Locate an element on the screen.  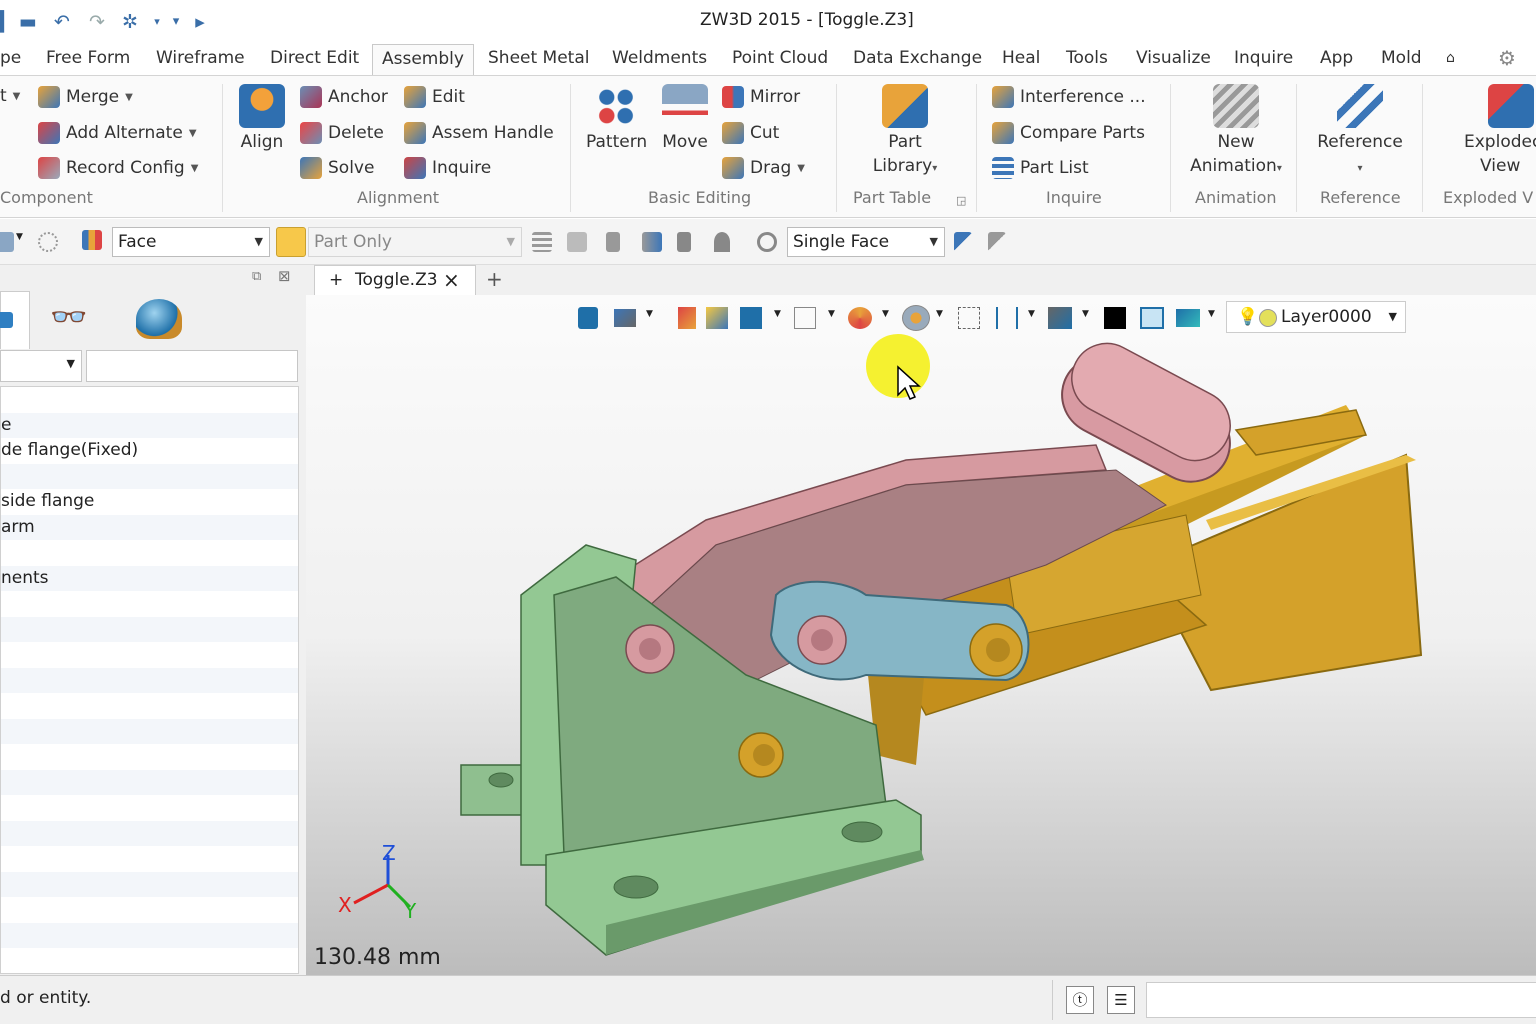
part-library-button: Part Library▾ is located at coordinates (905, 132).